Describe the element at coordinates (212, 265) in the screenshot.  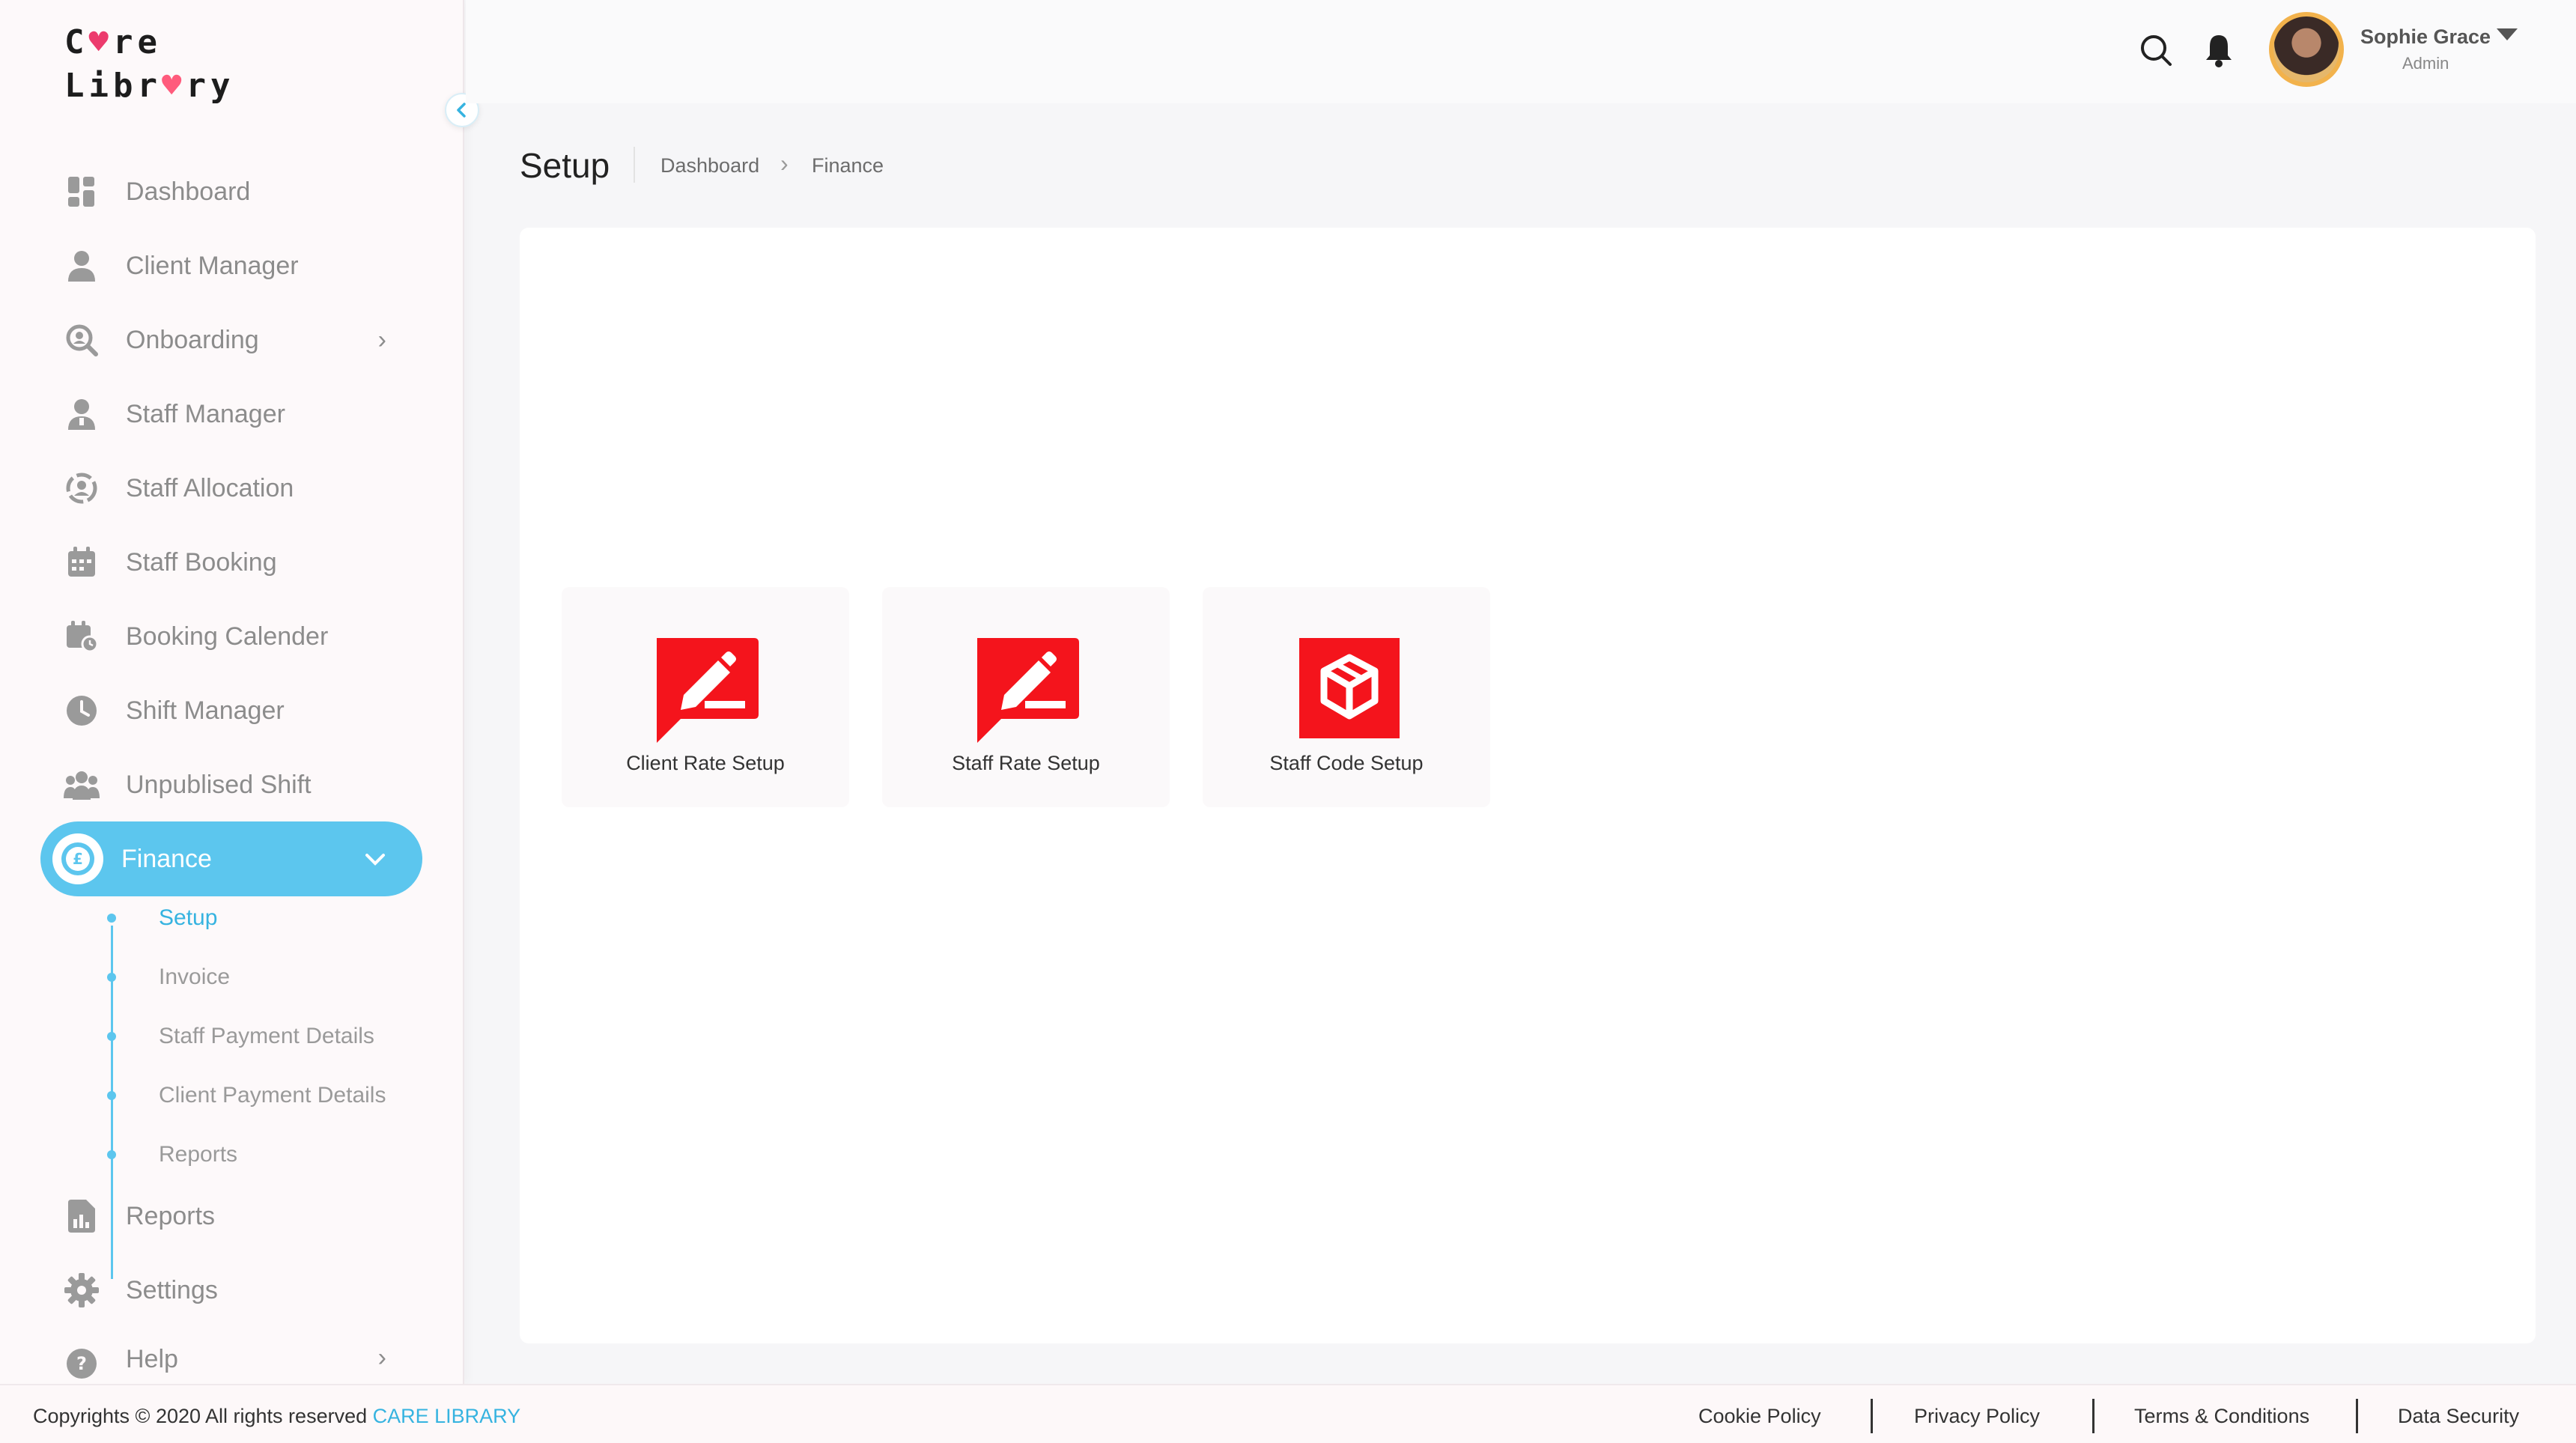
I see `sidebar-item-label: Client Manager` at that location.